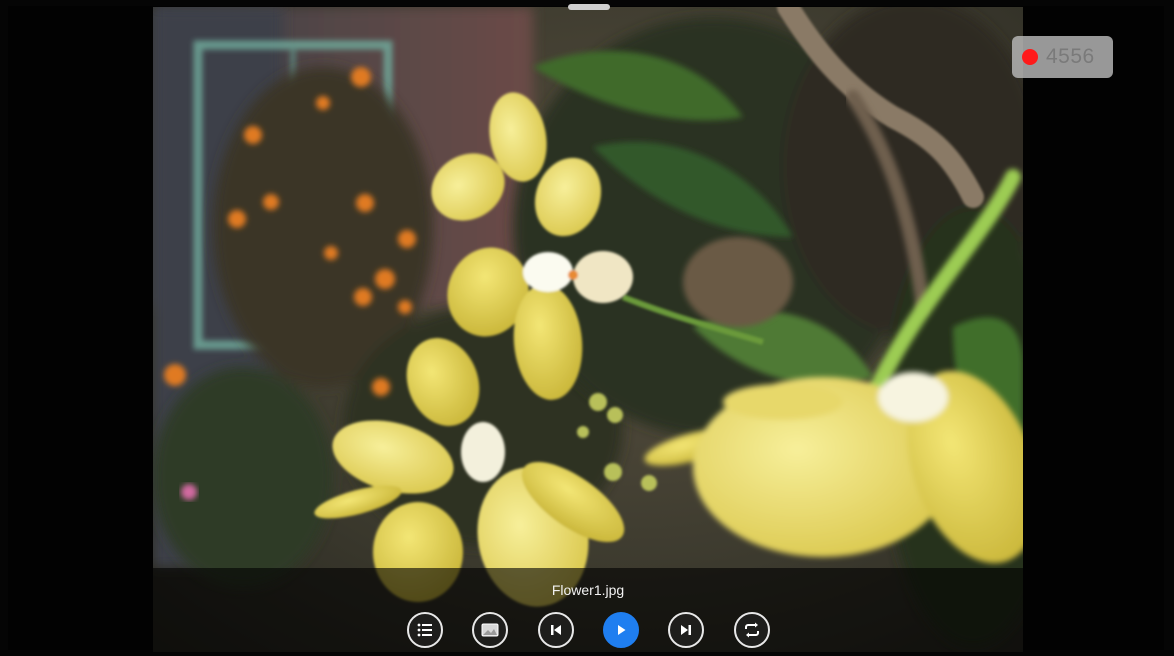 The width and height of the screenshot is (1174, 656). I want to click on slideshow-button, so click(490, 630).